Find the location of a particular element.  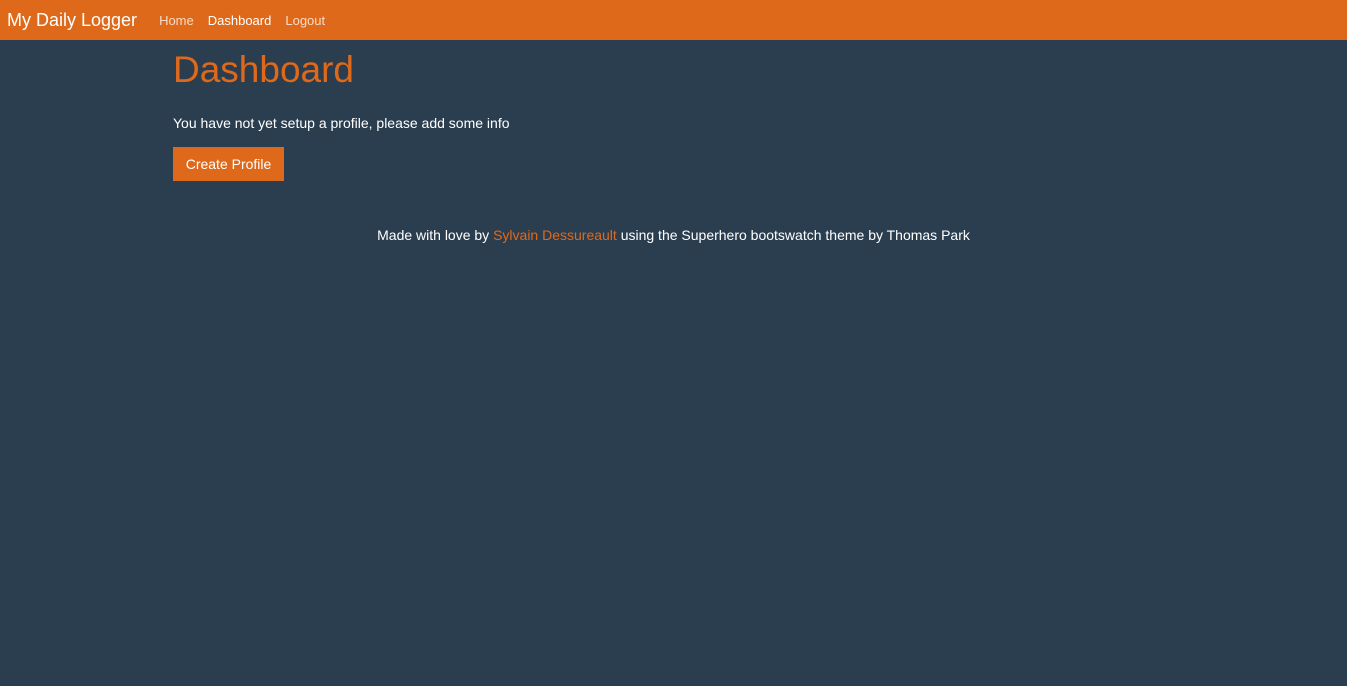

footer-prefix: Made with love by is located at coordinates (435, 235).